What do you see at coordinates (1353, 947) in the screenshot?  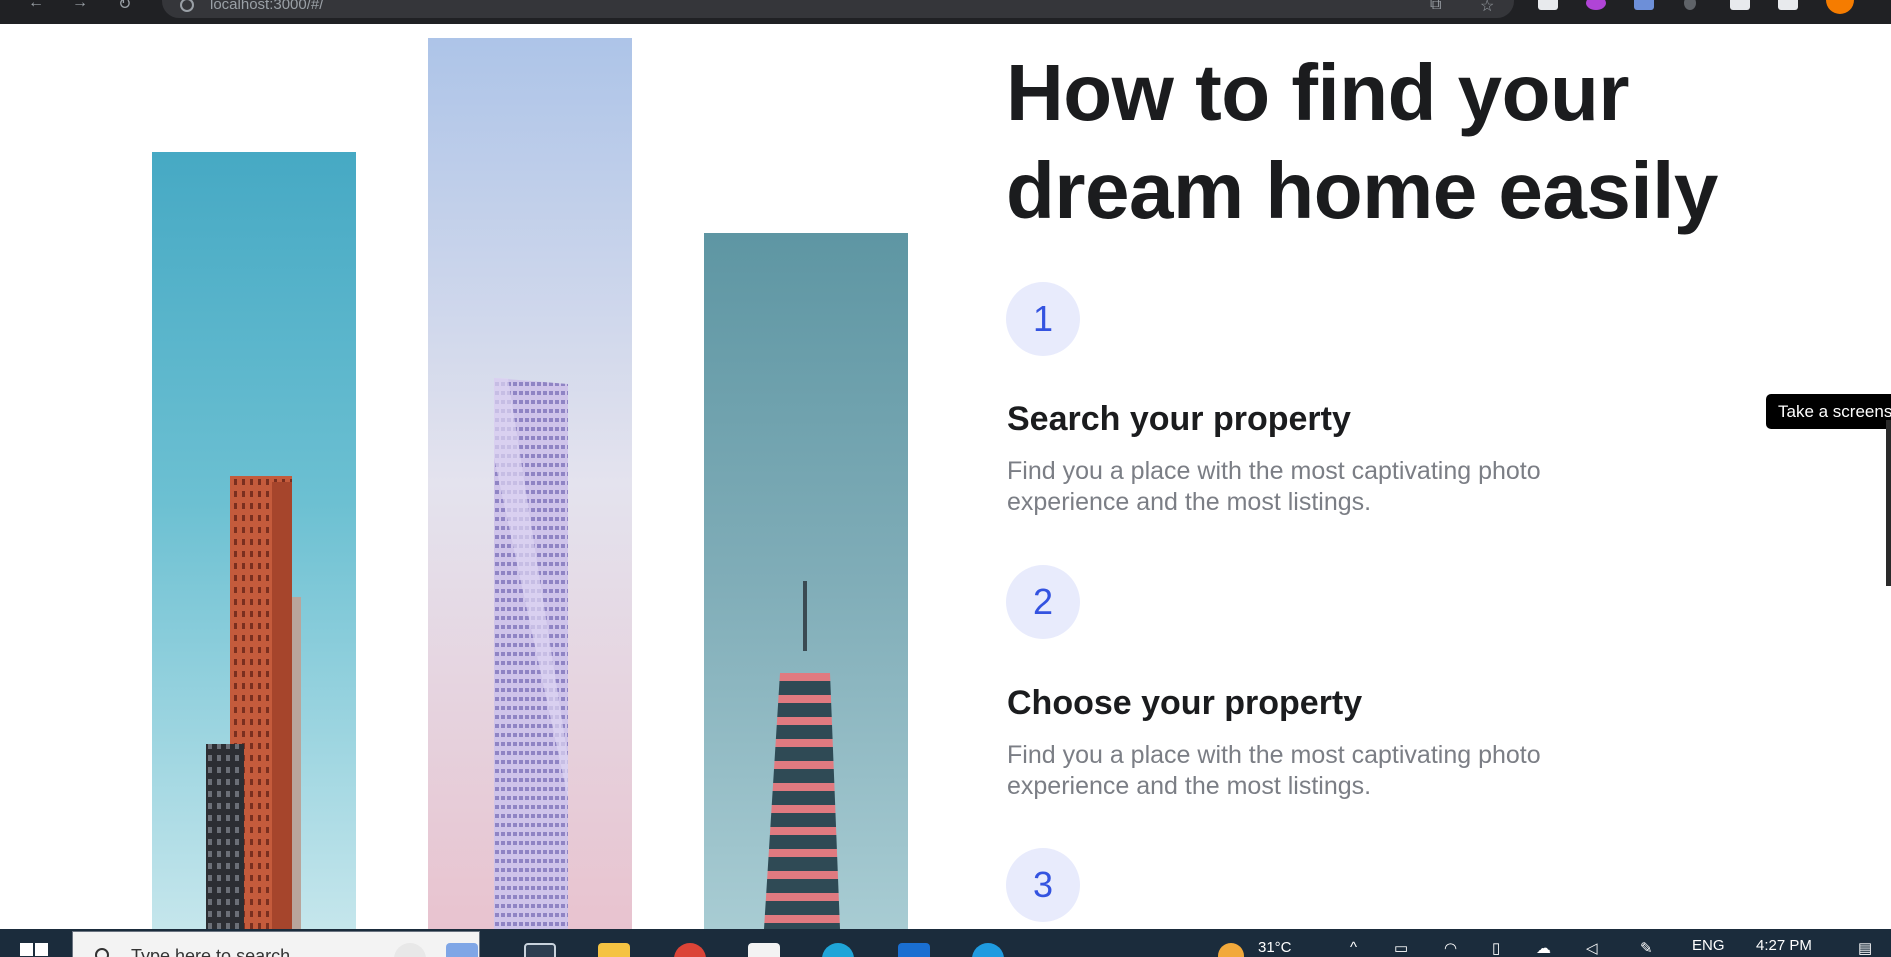 I see `chevron-up-icon: ^` at bounding box center [1353, 947].